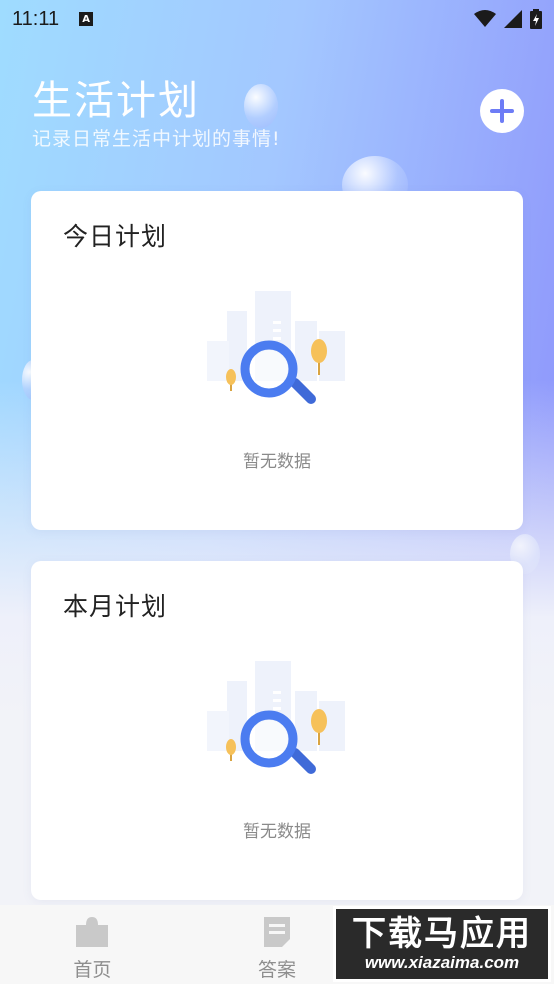  I want to click on wifi-icon, so click(485, 18).